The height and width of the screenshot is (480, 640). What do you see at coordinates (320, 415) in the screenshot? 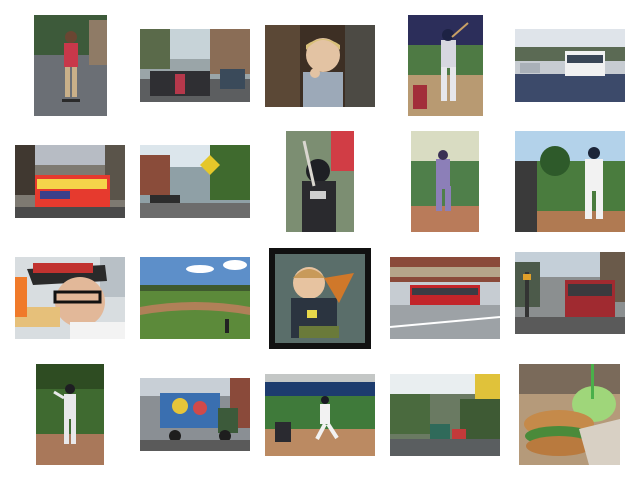
I see `photo-batter-running` at bounding box center [320, 415].